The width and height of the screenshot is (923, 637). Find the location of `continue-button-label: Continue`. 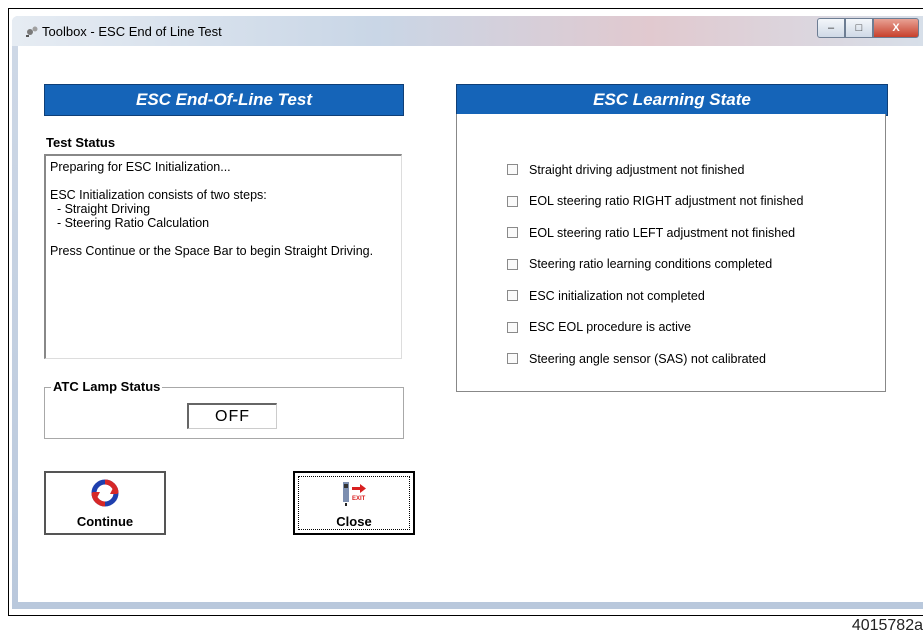

continue-button-label: Continue is located at coordinates (105, 521).